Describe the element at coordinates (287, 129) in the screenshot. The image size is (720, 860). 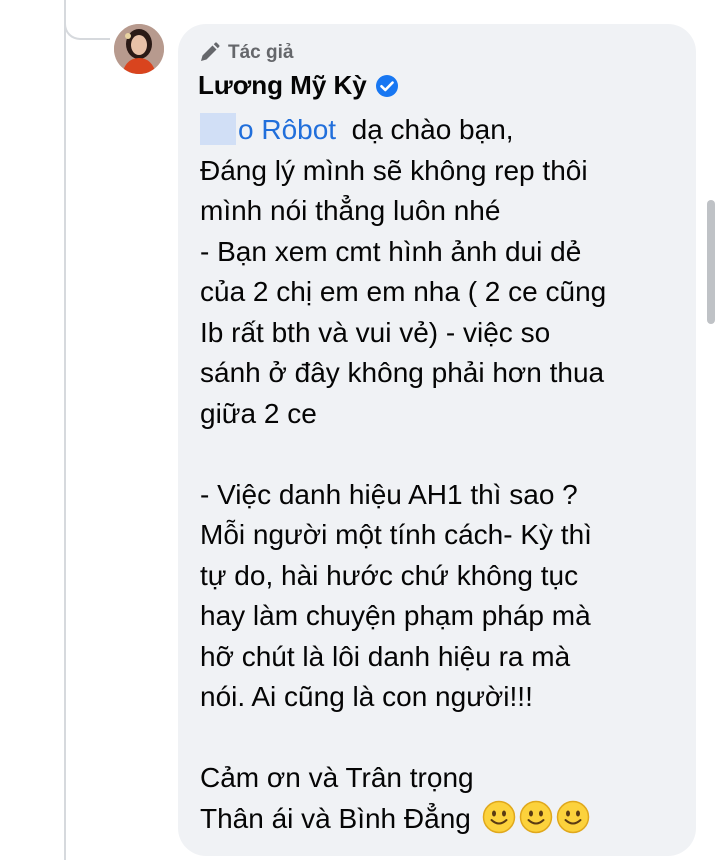
I see `mention-text: o Rôbot` at that location.